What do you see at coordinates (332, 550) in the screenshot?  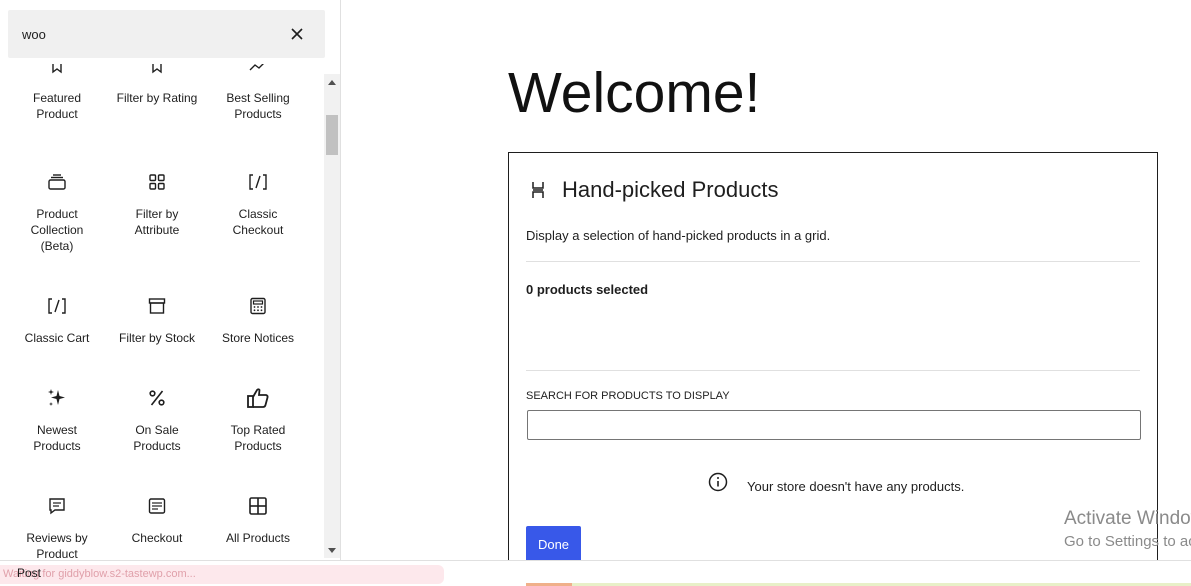 I see `scroll-down-arrow` at bounding box center [332, 550].